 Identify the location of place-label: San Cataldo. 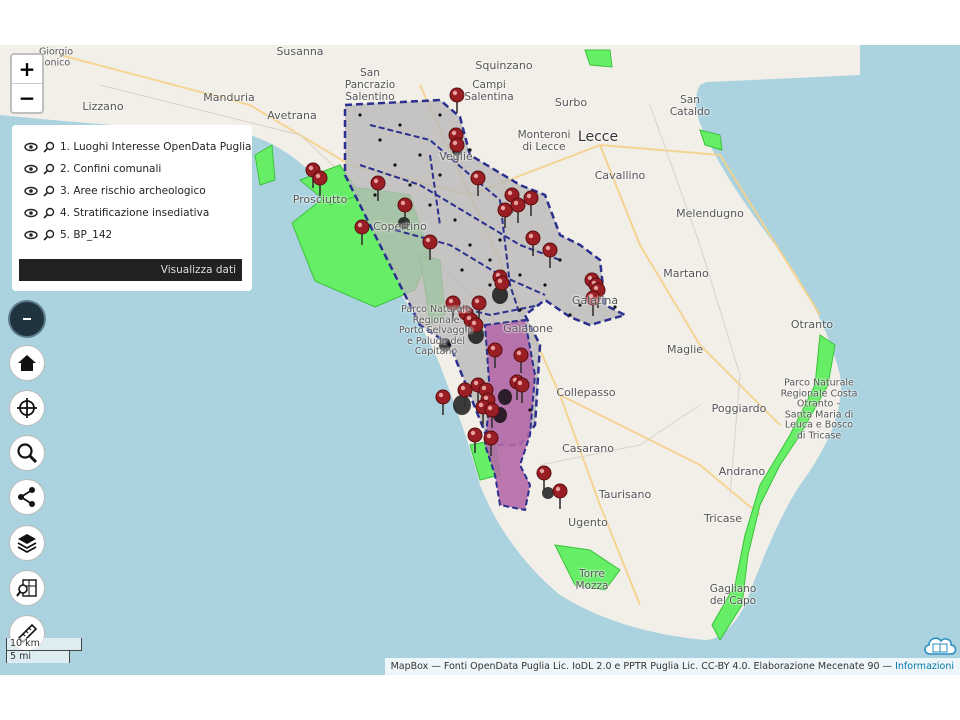
(690, 106).